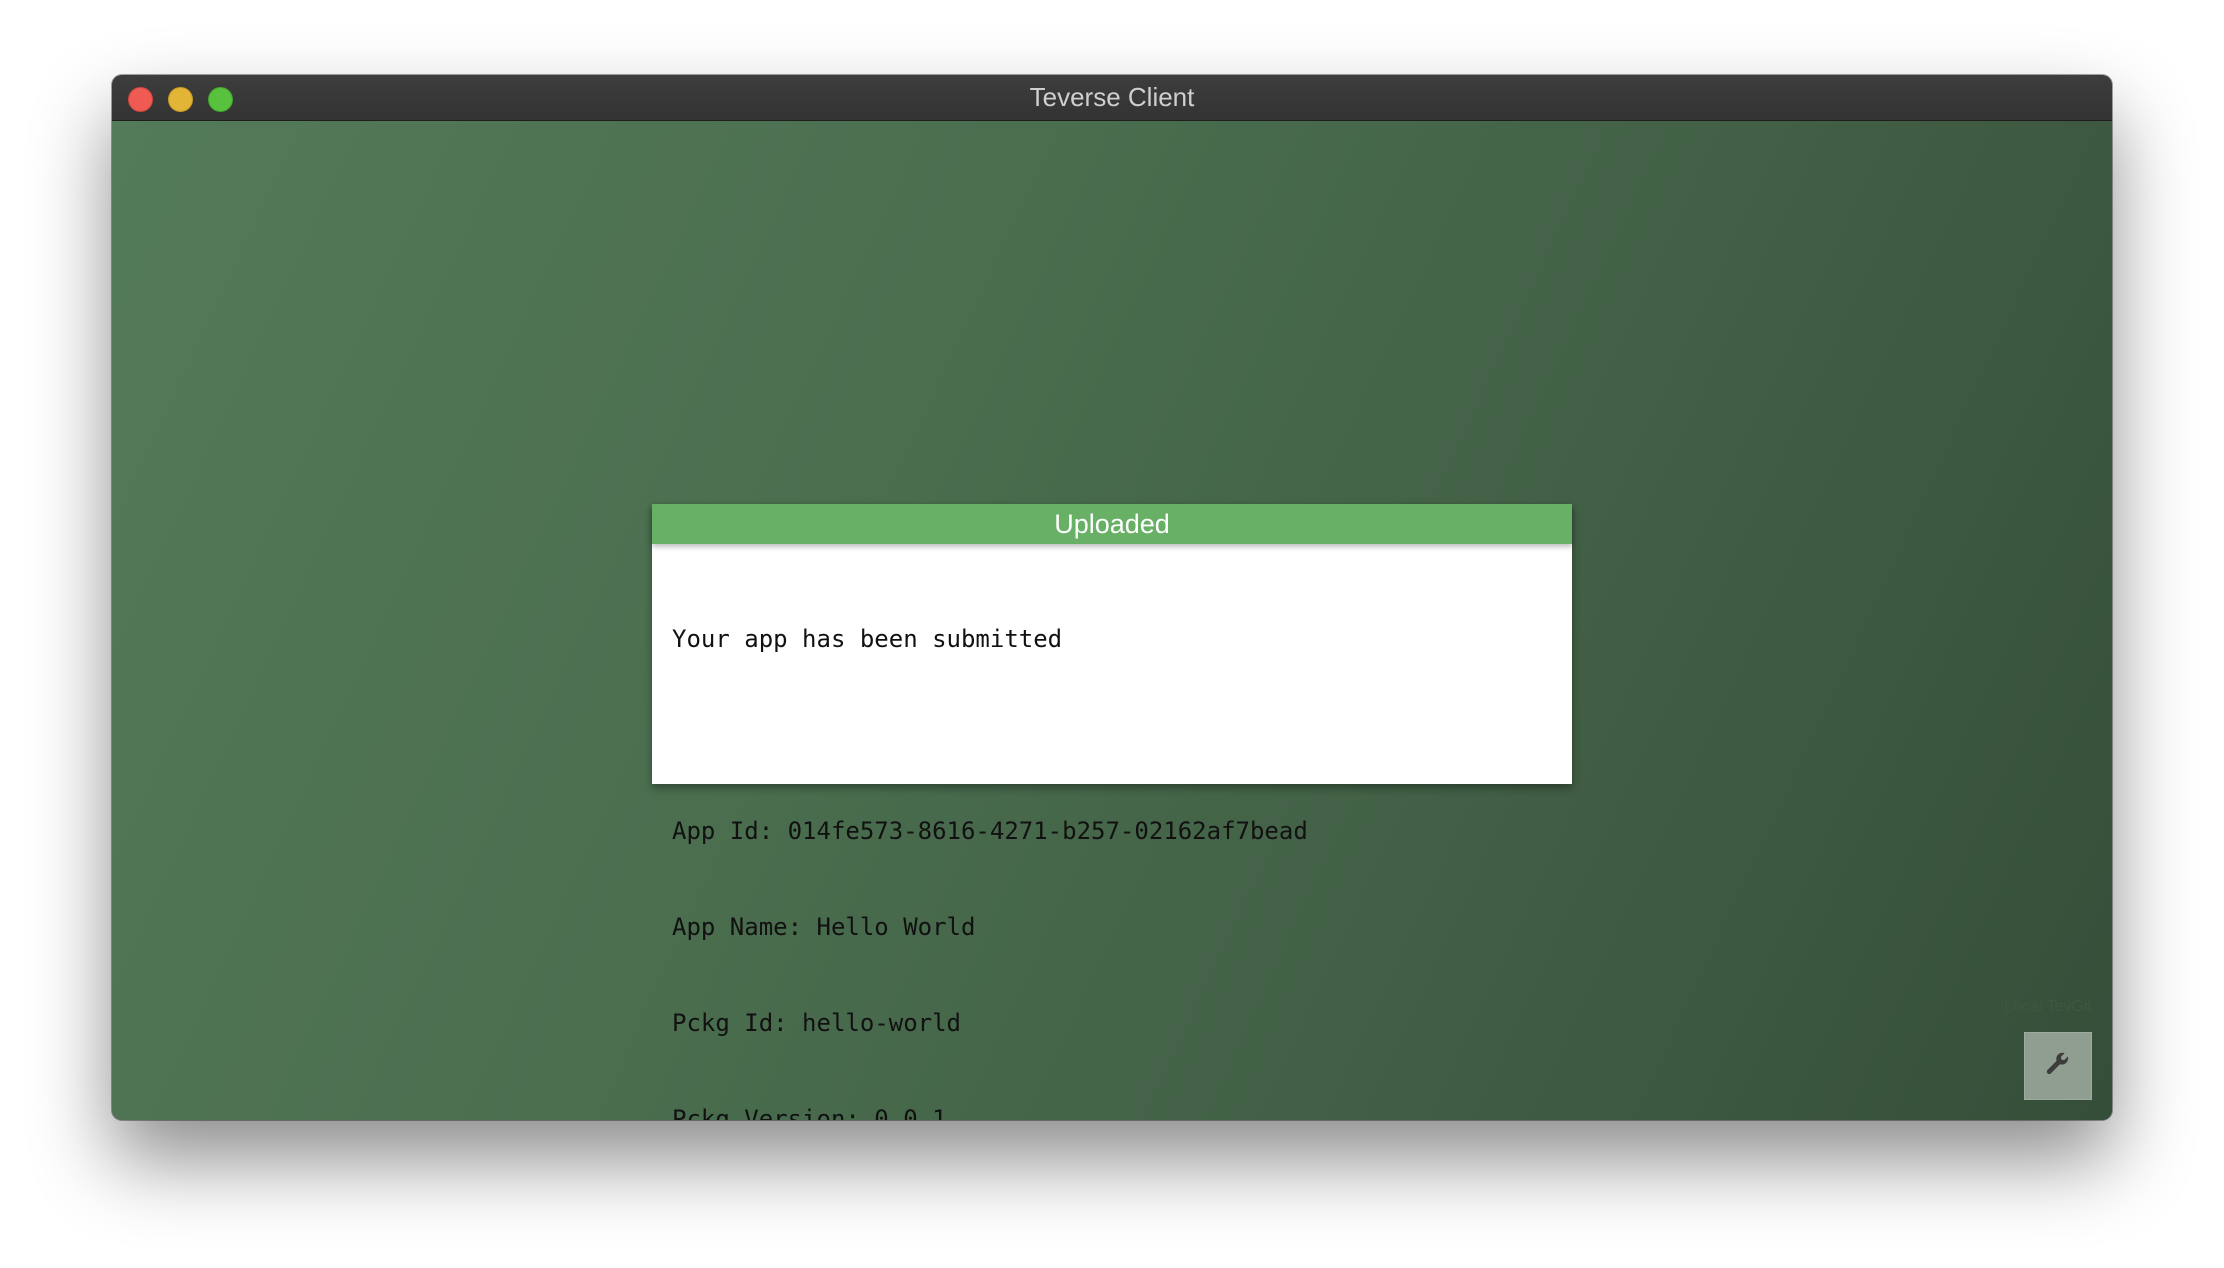 The height and width of the screenshot is (1268, 2224). I want to click on title-bar: Teverse Client, so click(1112, 98).